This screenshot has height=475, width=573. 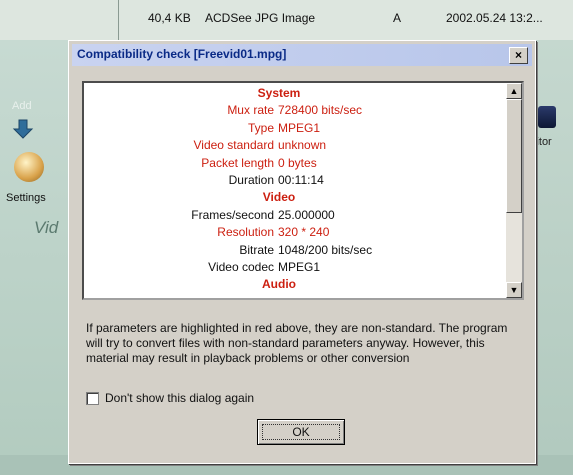 What do you see at coordinates (182, 54) in the screenshot?
I see `dialog-title: Compatibility check [Freevid01.mpg]` at bounding box center [182, 54].